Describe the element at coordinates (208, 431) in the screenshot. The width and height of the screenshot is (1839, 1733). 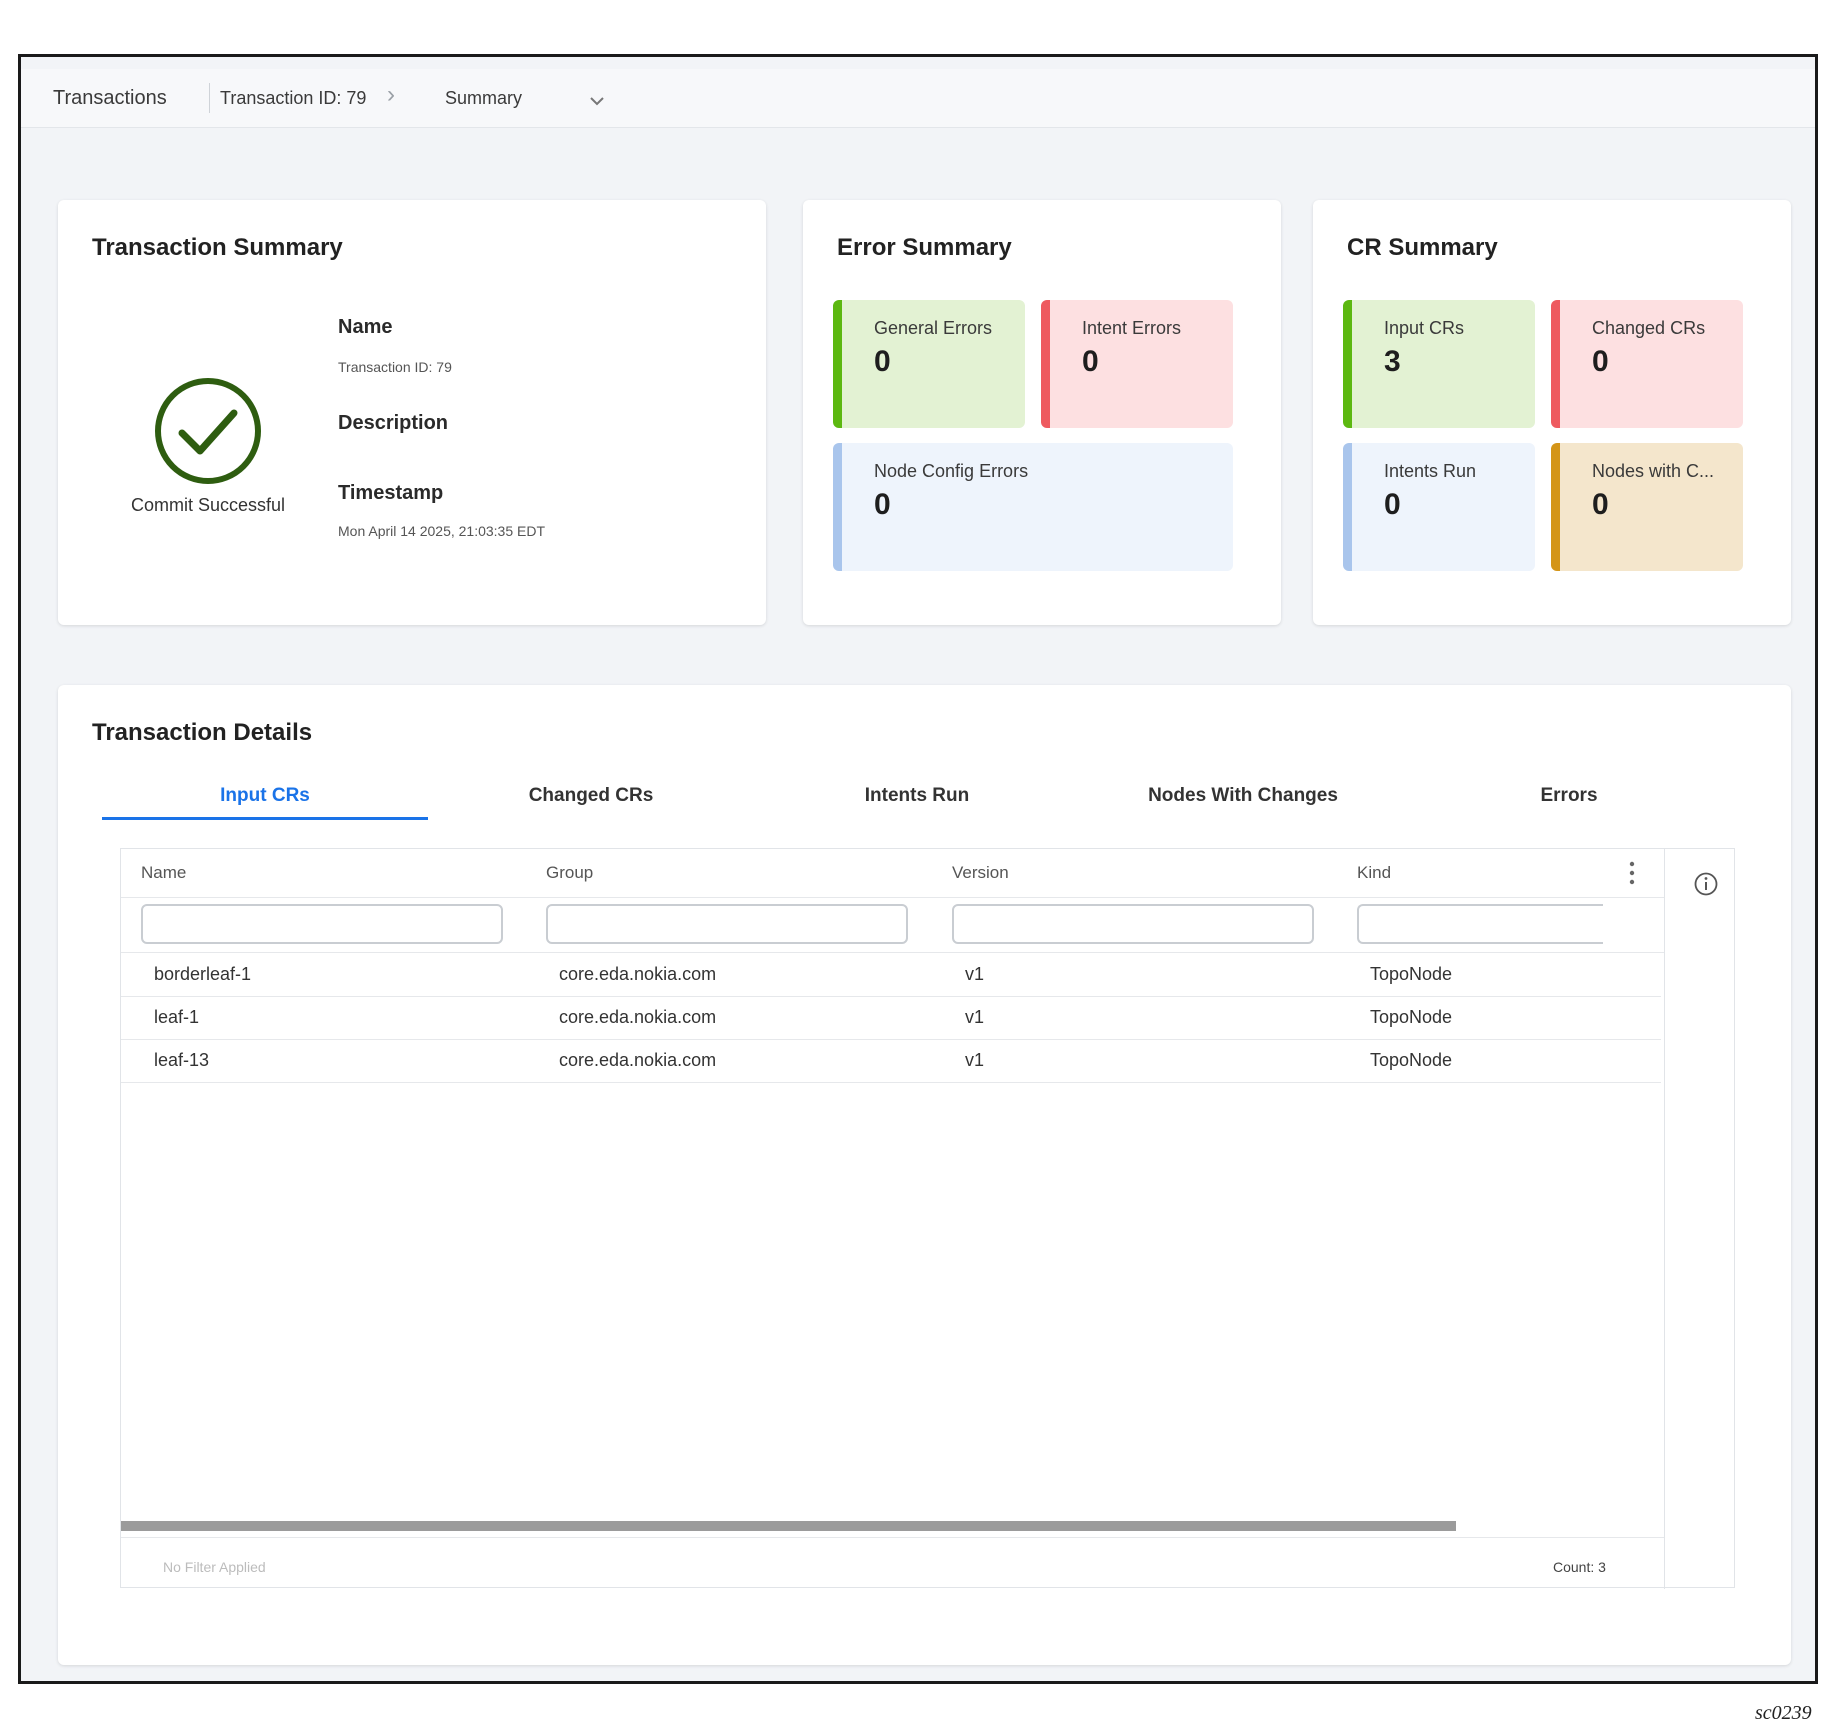
I see `check-circle-icon` at that location.